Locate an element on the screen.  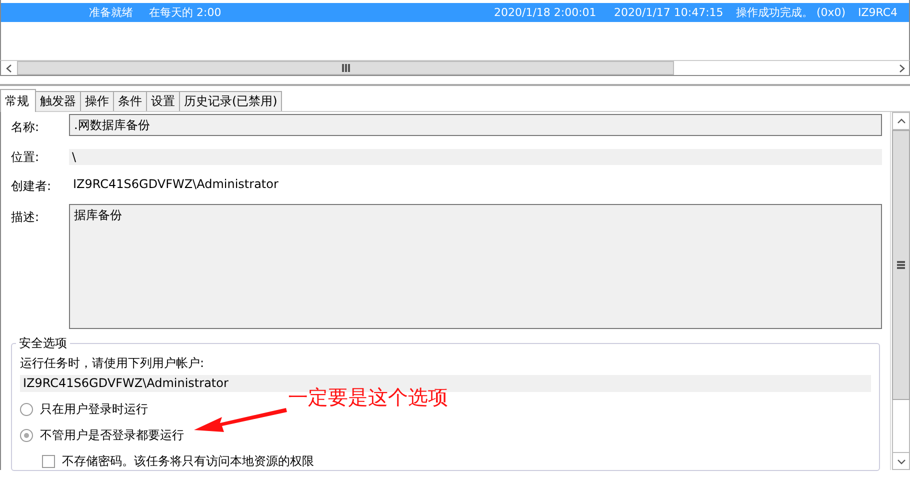
name-field: .网数据库备份 is located at coordinates (475, 125).